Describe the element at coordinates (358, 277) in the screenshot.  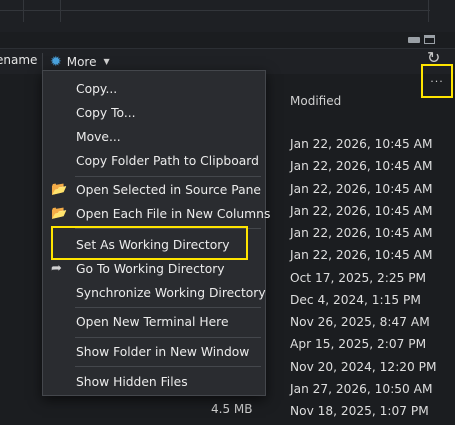
I see `modified-cell: Oct 17, 2025, 2:25 PM` at that location.